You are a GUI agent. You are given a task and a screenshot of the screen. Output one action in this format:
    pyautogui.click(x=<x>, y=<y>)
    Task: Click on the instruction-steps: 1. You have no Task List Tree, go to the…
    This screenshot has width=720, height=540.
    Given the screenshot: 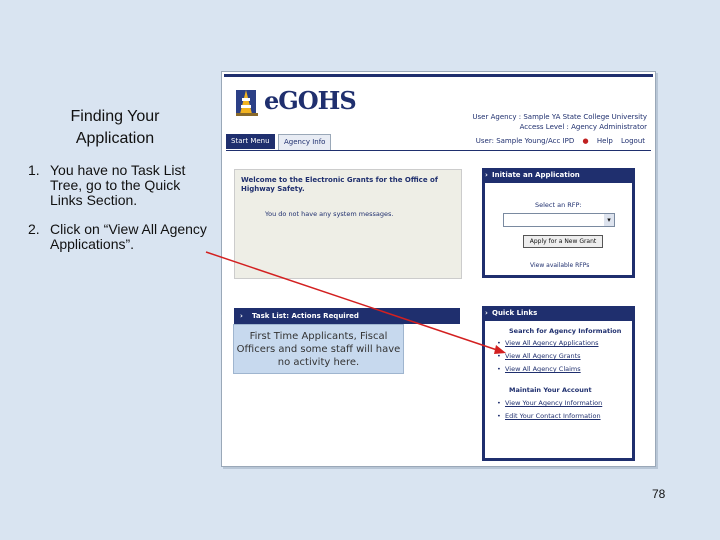 What is the action you would take?
    pyautogui.click(x=117, y=214)
    